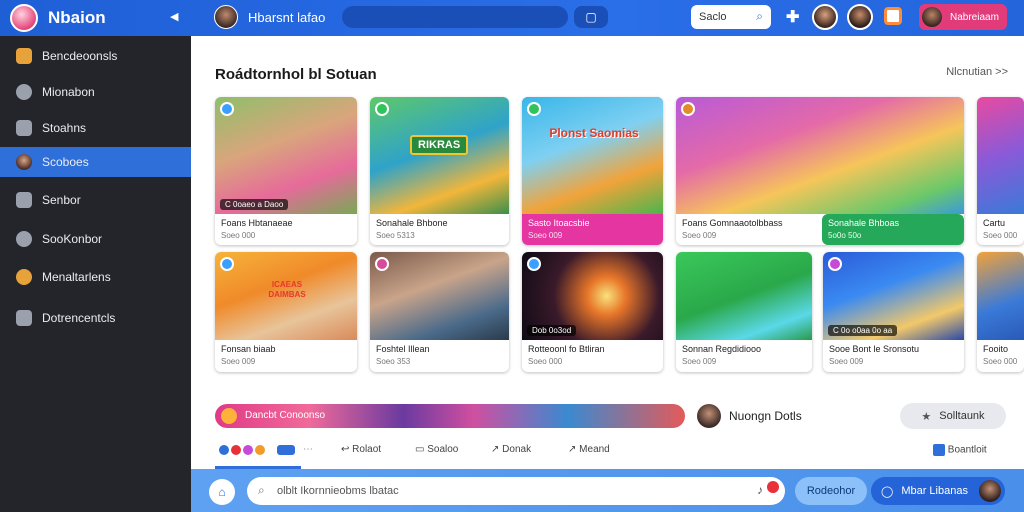 The height and width of the screenshot is (512, 1024). I want to click on share-label: Meand, so click(594, 449).